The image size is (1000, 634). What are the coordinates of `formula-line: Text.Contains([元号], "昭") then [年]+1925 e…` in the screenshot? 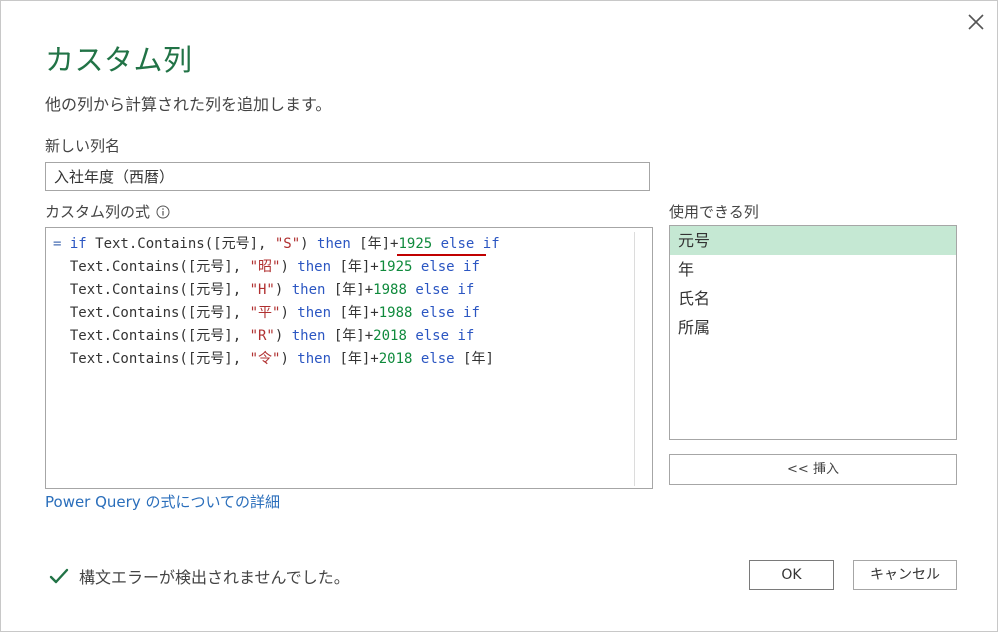 It's located at (276, 267).